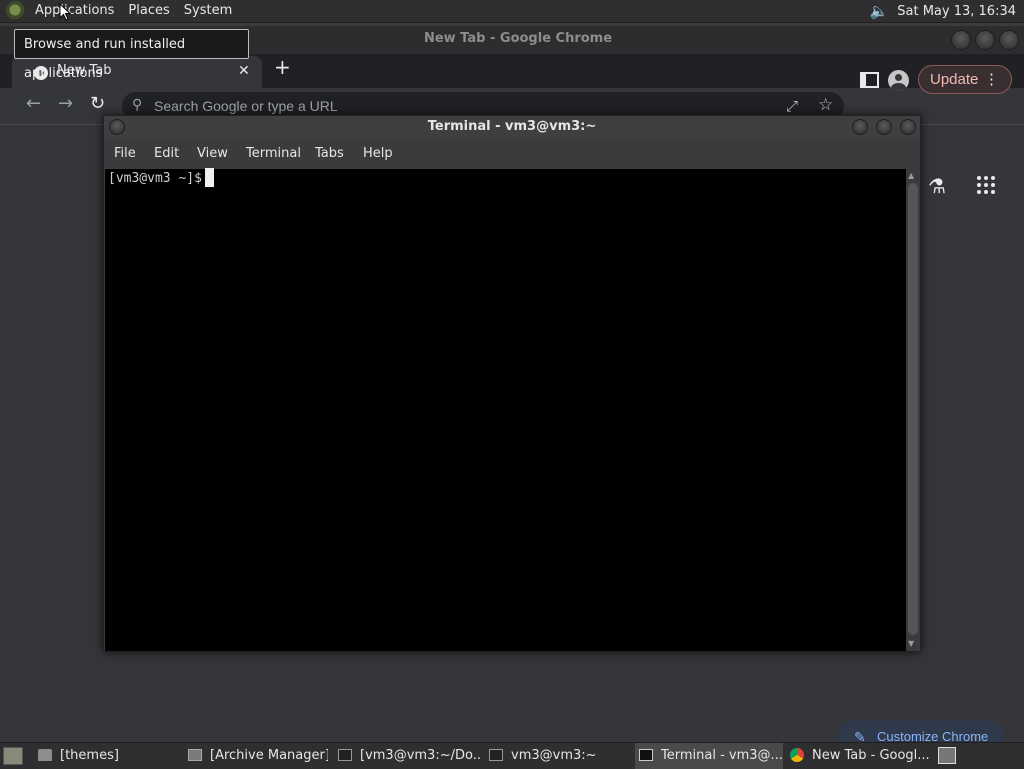 The height and width of the screenshot is (769, 1024). Describe the element at coordinates (155, 178) in the screenshot. I see `terminal-prompt: [vm3@vm3 ~]$` at that location.